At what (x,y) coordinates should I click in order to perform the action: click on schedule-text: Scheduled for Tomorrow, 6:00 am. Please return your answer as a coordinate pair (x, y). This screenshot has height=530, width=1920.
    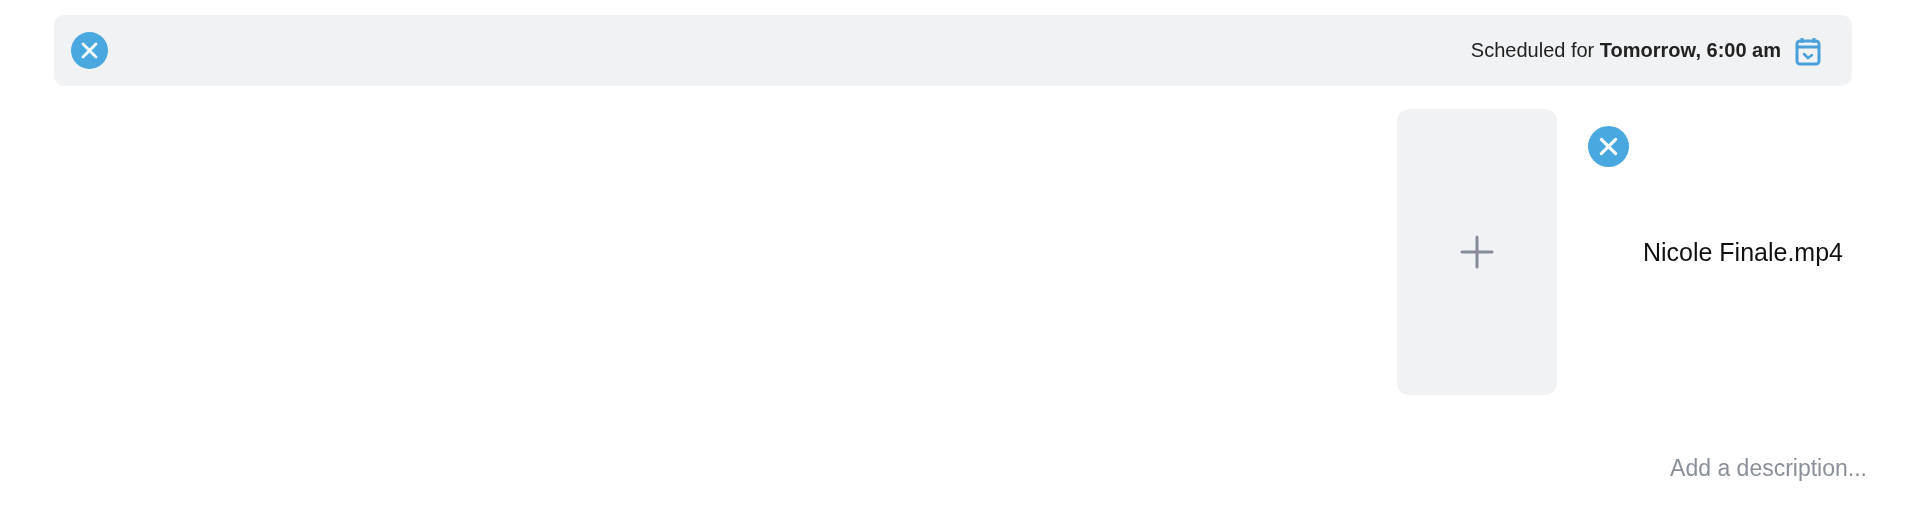
    Looking at the image, I should click on (1625, 50).